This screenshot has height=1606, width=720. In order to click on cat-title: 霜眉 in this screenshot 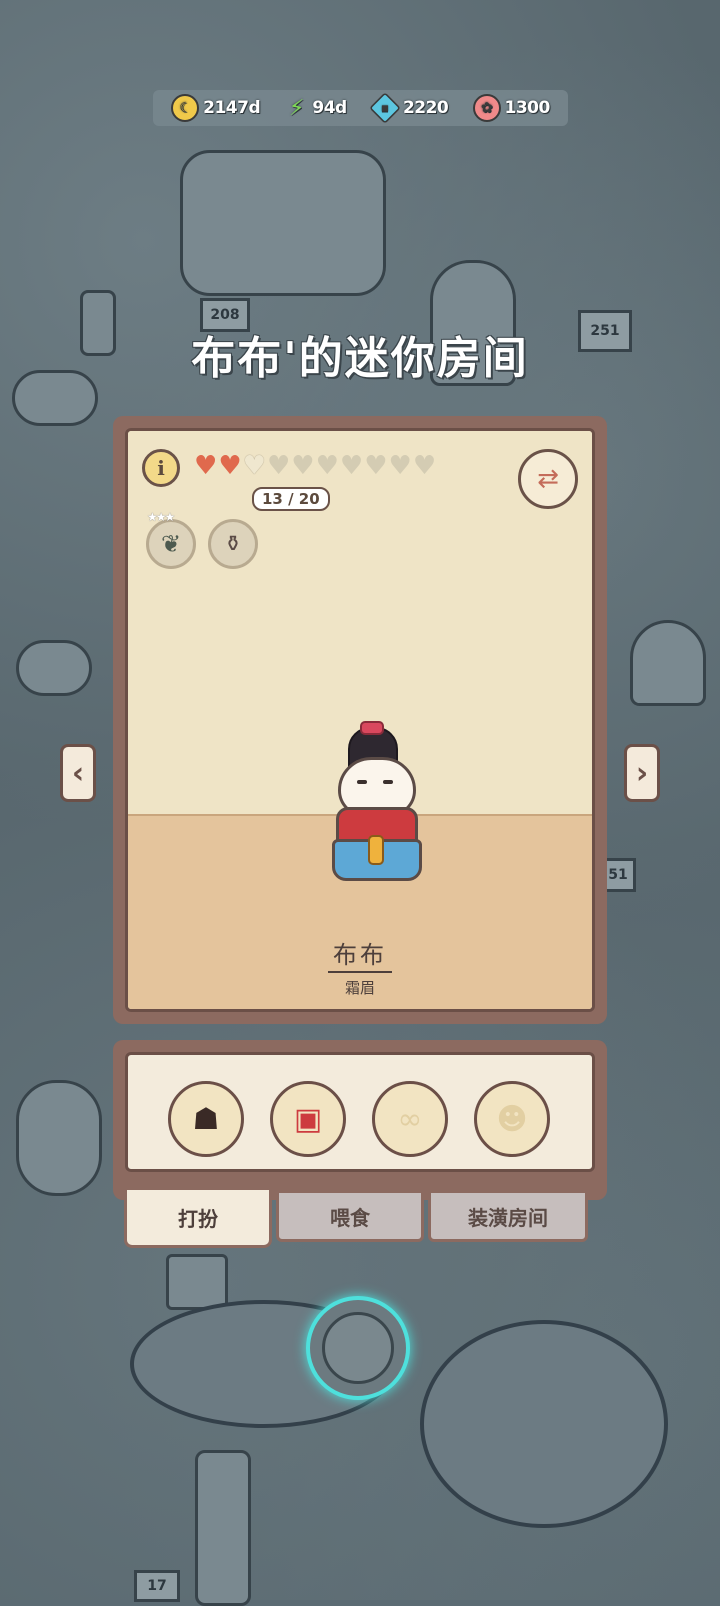, I will do `click(359, 988)`.